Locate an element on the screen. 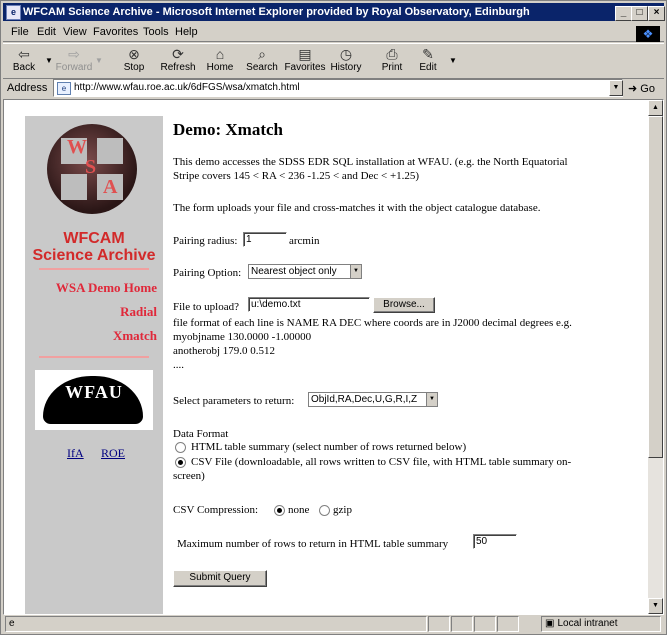 This screenshot has height=635, width=667. format-html-radio is located at coordinates (180, 447).